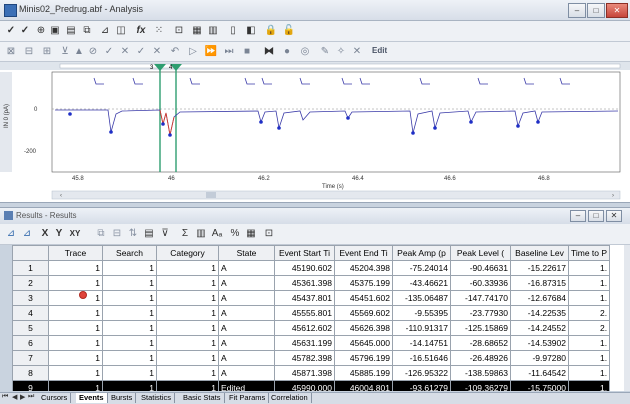 Image resolution: width=630 pixels, height=404 pixels. What do you see at coordinates (363, 253) in the screenshot?
I see `column-header: Event End Ti` at bounding box center [363, 253].